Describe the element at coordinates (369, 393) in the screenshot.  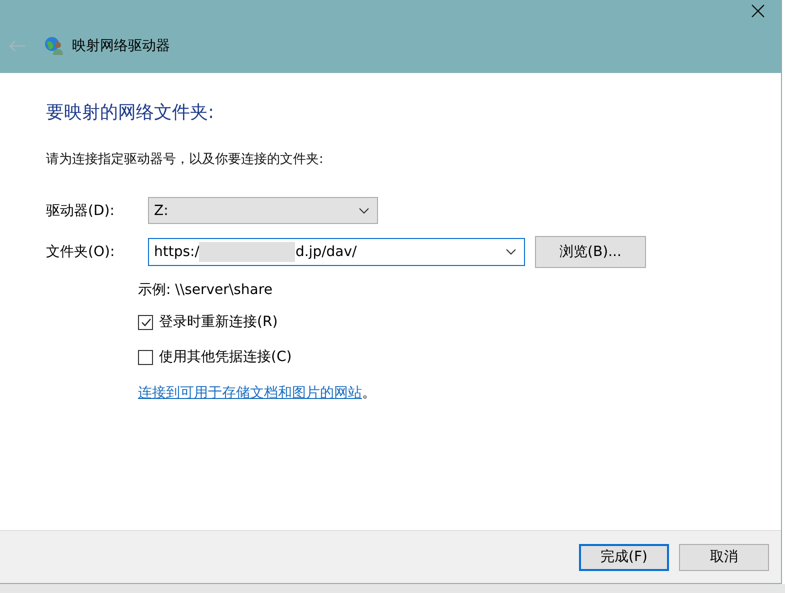
I see `link-period: 。` at that location.